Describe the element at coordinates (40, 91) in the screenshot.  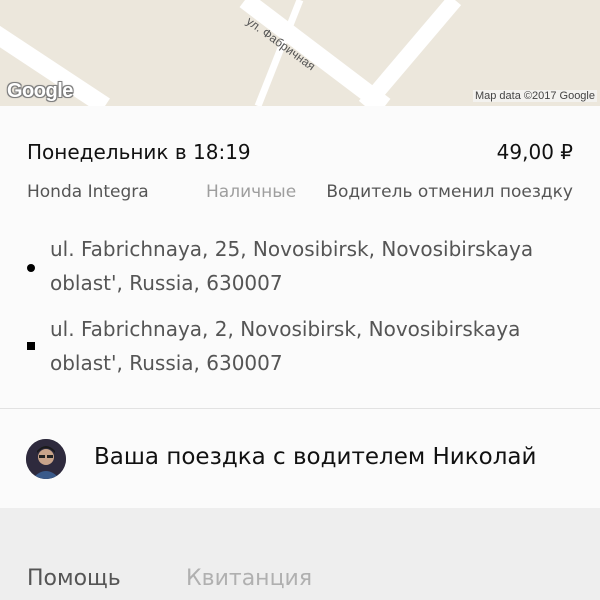
I see `google-logo: Google` at that location.